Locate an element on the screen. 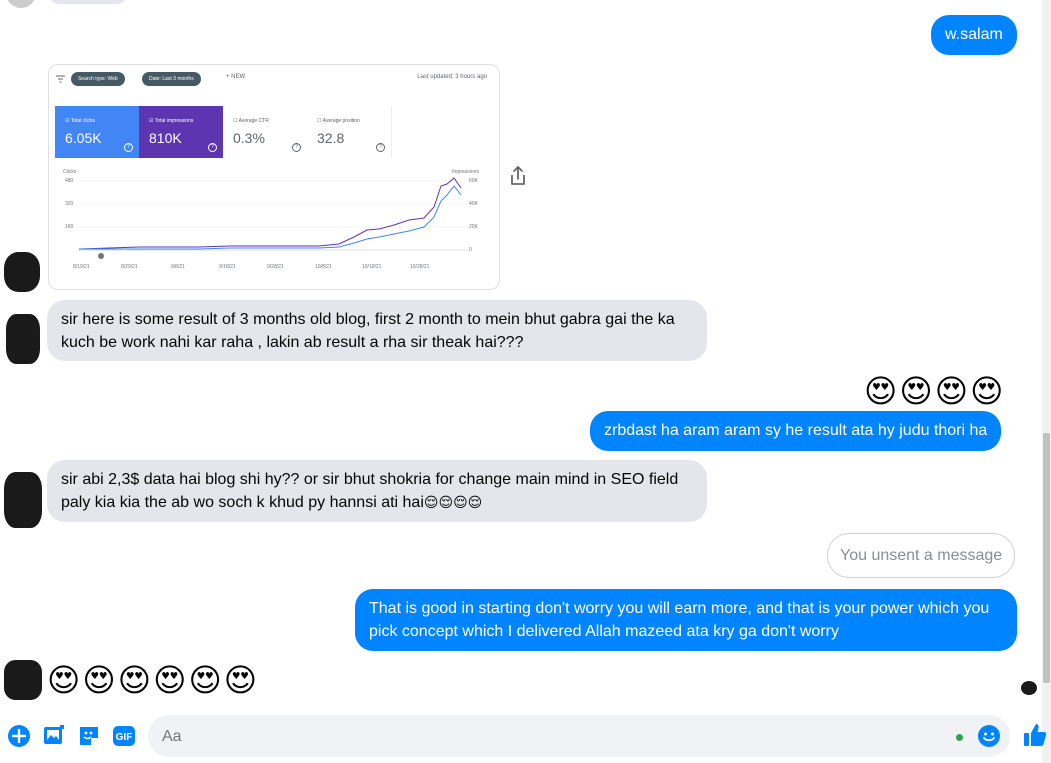 The width and height of the screenshot is (1051, 763). emoji-message-outgoing: 😍😍😍😍 is located at coordinates (934, 391).